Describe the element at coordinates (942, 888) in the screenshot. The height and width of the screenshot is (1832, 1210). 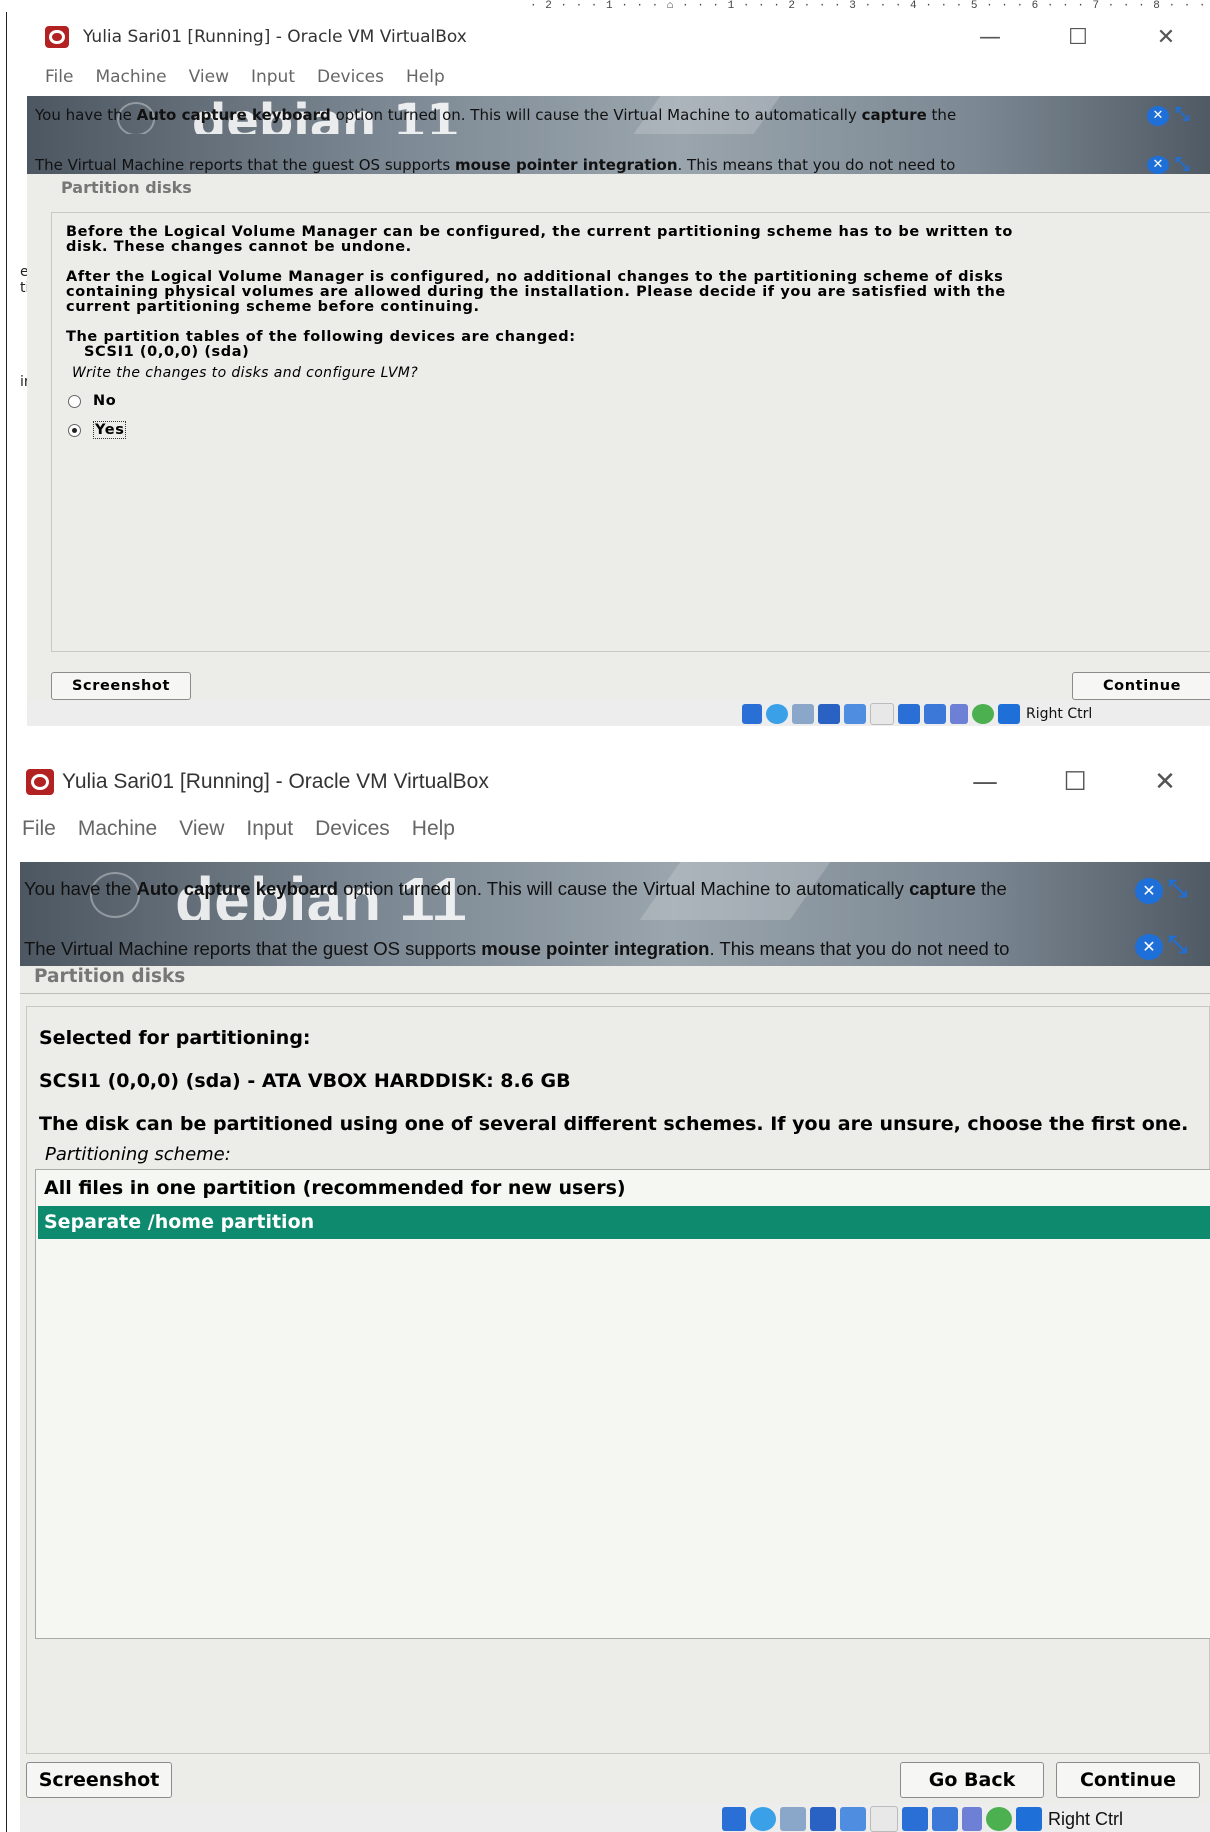
I see `notice-emphasis: capture` at that location.